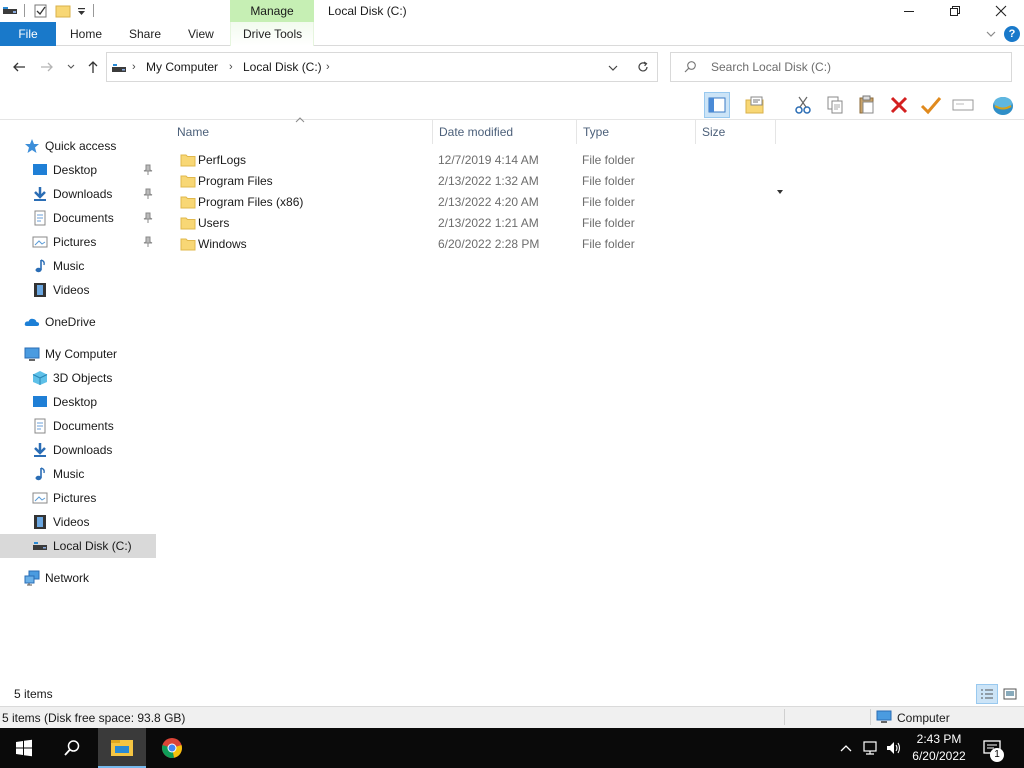 The image size is (1024, 768). Describe the element at coordinates (81, 146) in the screenshot. I see `sidebar-item-label: Quick access` at that location.